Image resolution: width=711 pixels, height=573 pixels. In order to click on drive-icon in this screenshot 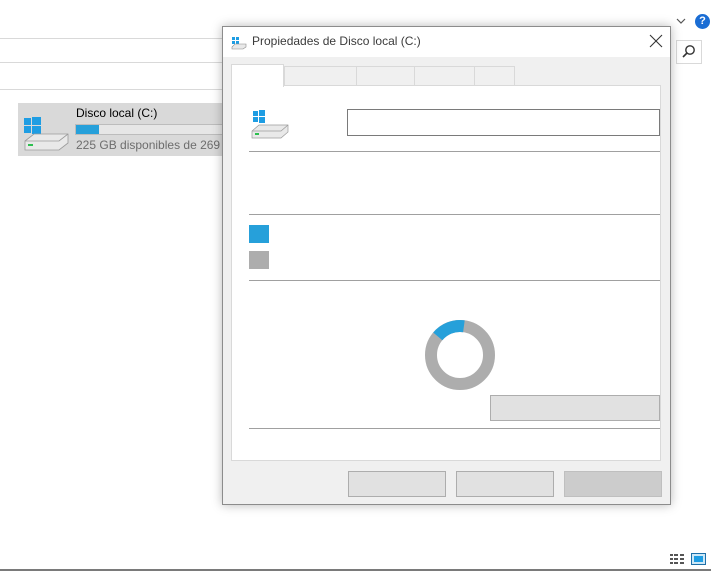, I will do `click(239, 43)`.